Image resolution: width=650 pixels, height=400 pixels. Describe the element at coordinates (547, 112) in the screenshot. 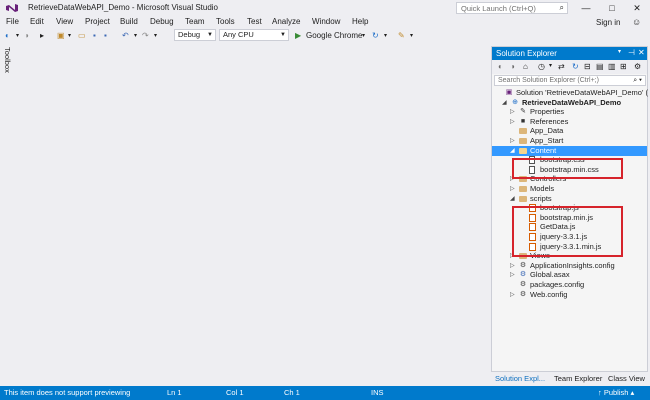

I see `tree-item-label: Properties` at that location.